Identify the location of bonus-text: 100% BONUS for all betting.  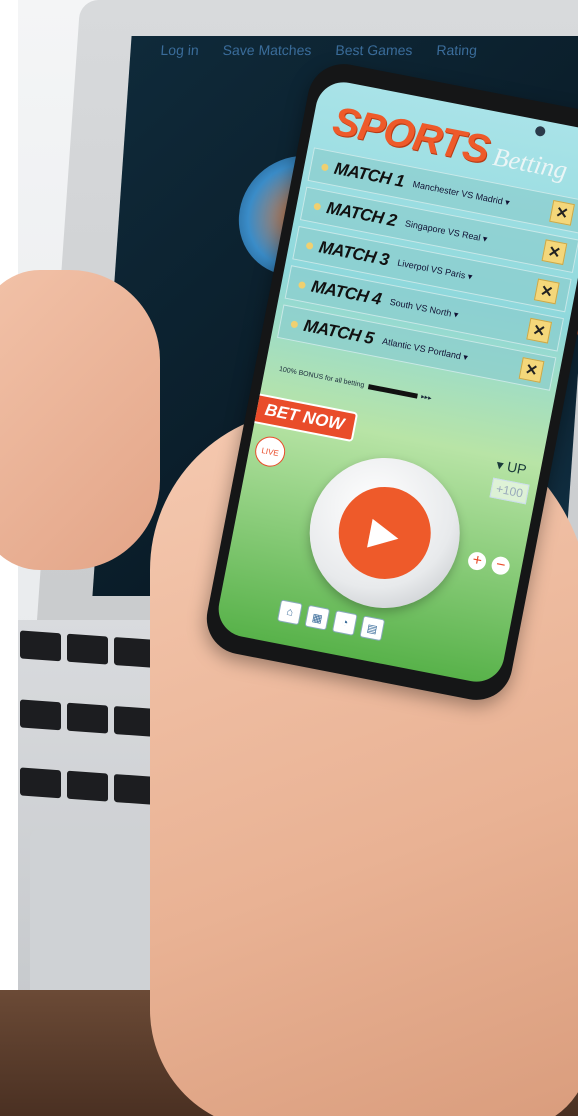
(321, 377).